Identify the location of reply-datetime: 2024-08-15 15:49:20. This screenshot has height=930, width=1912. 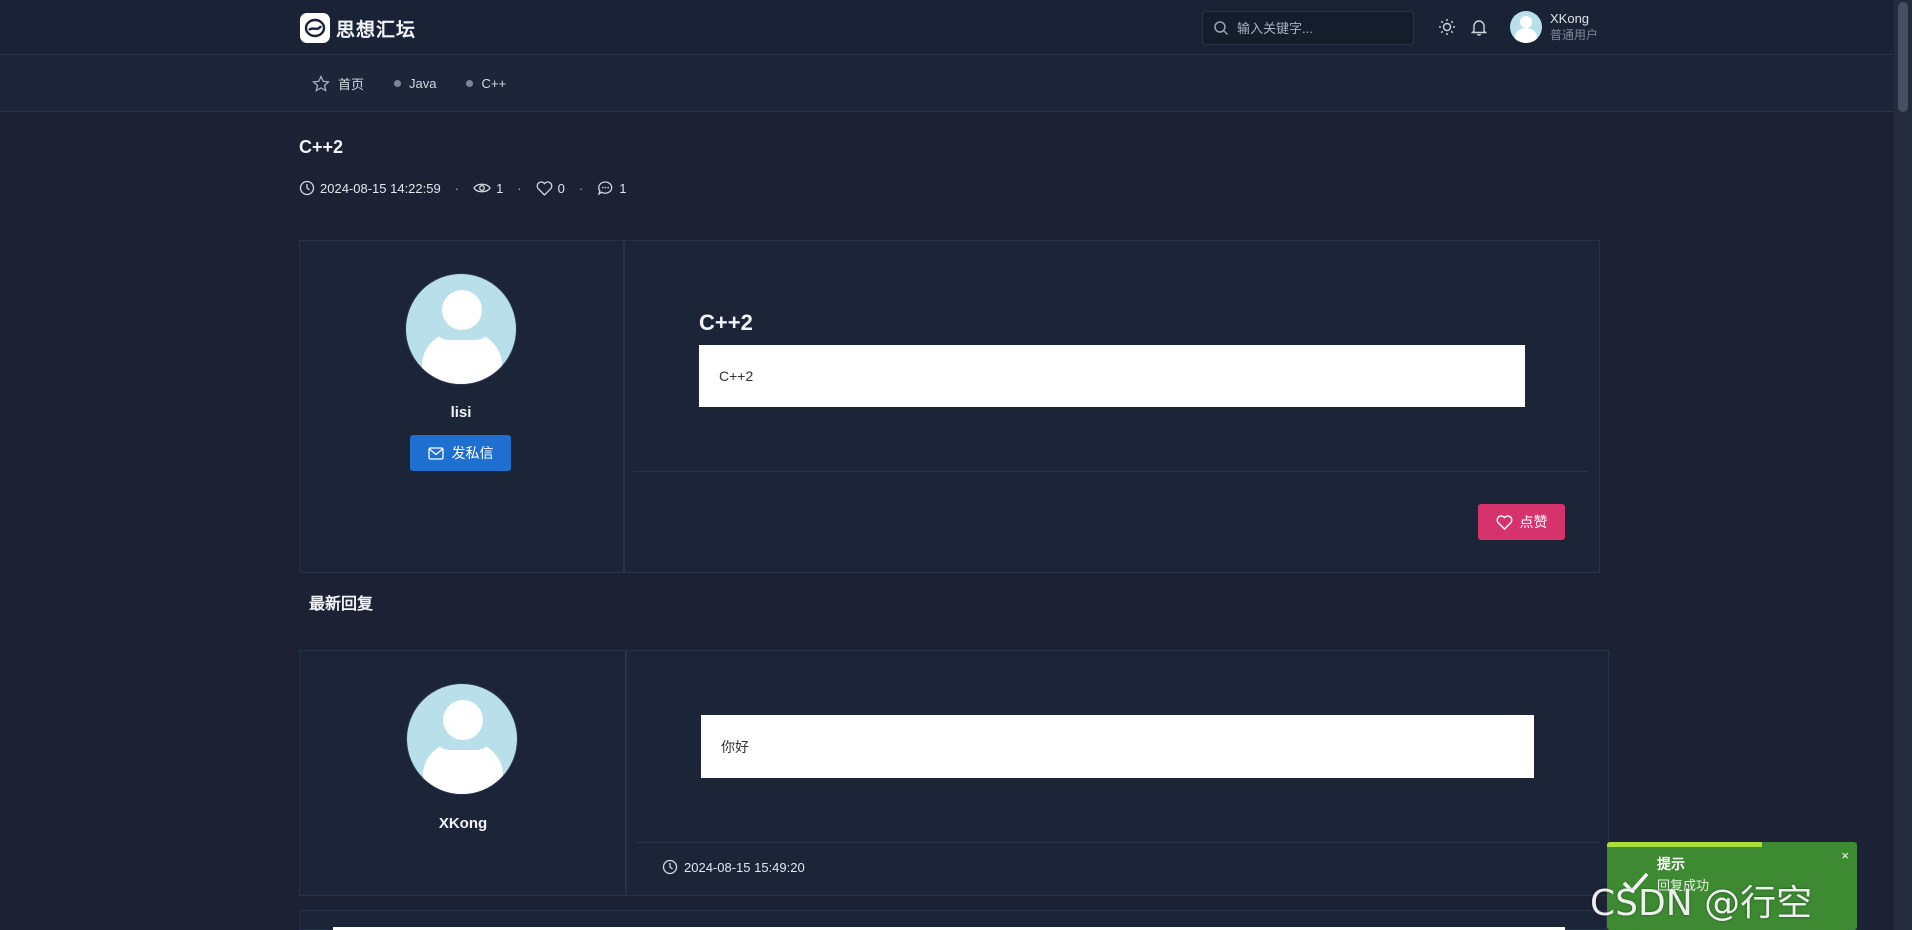
(733, 867).